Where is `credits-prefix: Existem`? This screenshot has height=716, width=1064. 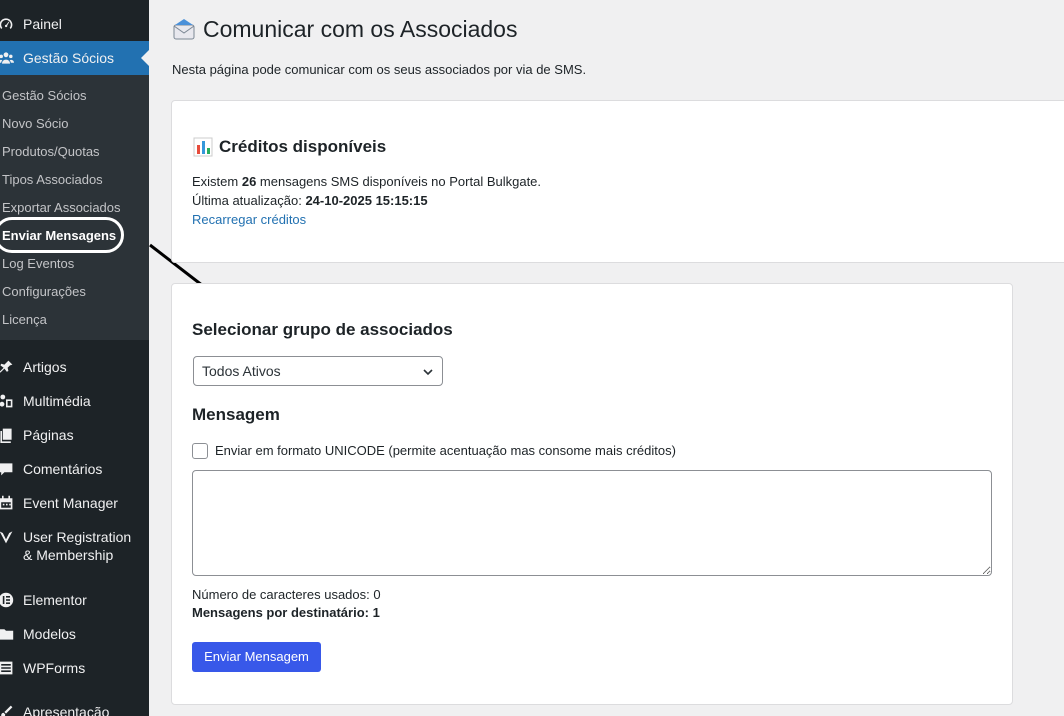
credits-prefix: Existem is located at coordinates (217, 181).